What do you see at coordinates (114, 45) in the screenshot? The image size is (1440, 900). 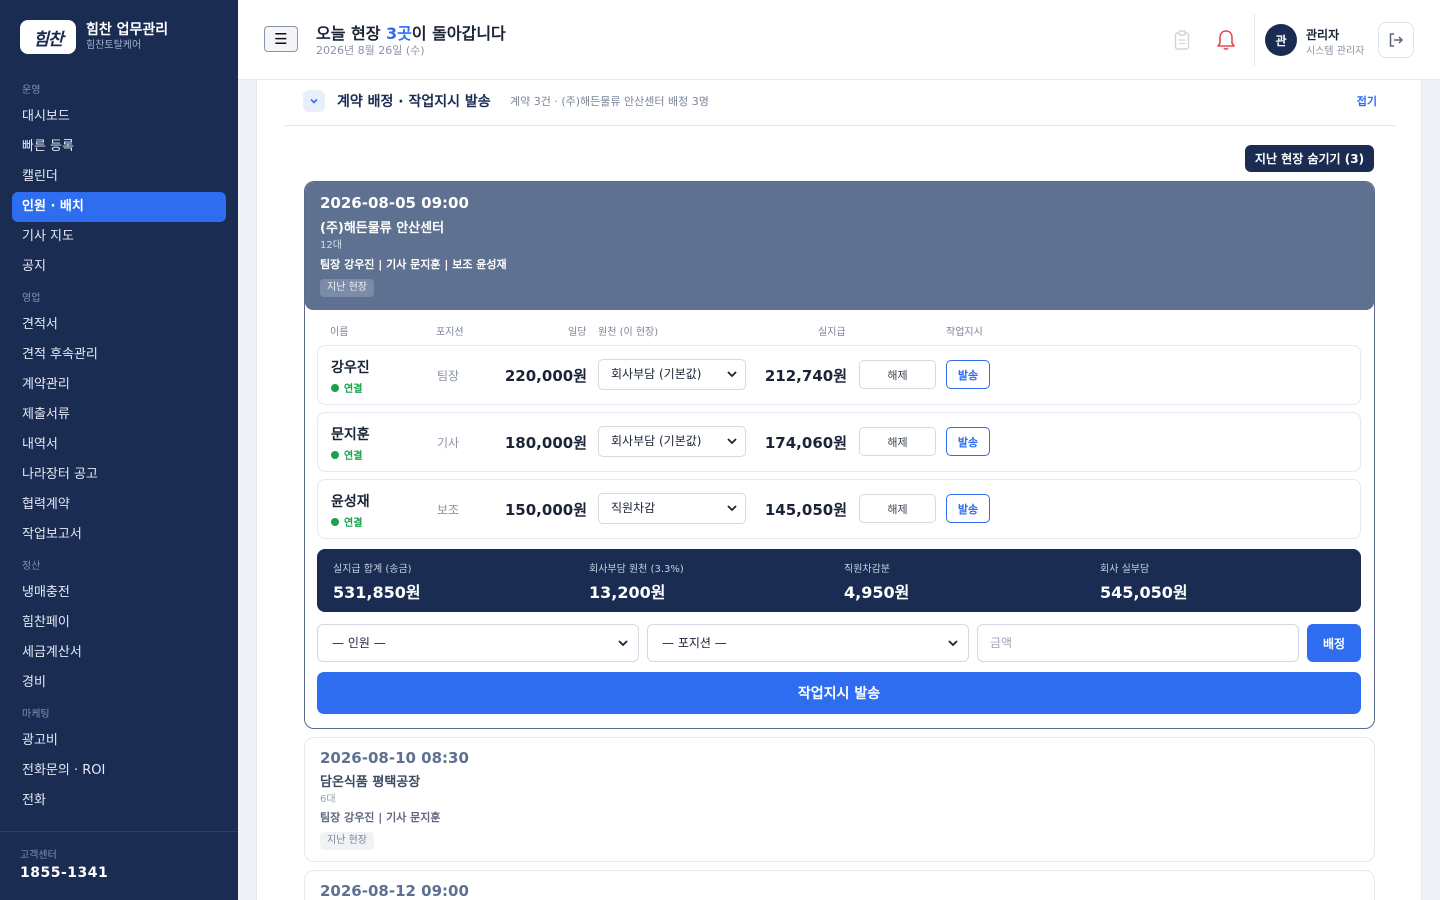 I see `brand-sub: 힘찬토탈케어` at bounding box center [114, 45].